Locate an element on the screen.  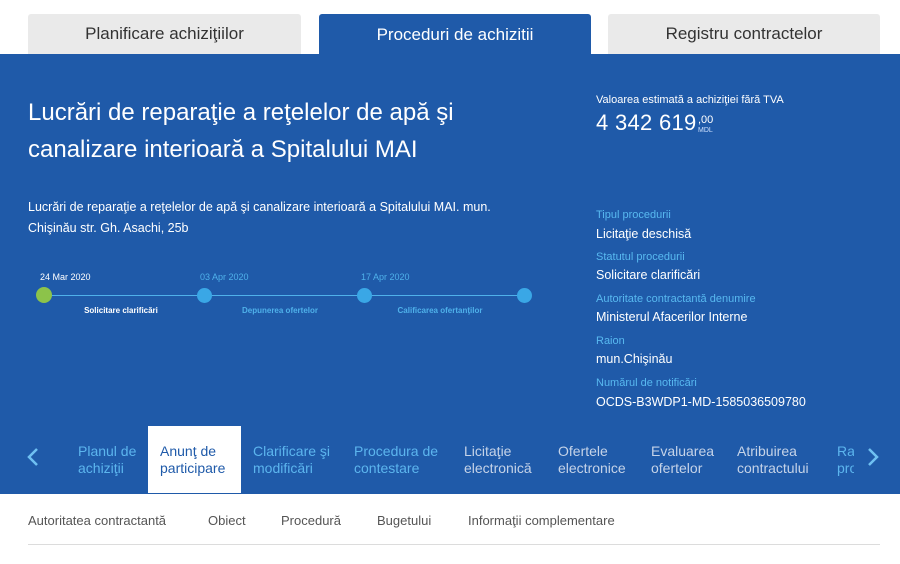
nav-raport-line2: pro is located at coordinates (845, 467).